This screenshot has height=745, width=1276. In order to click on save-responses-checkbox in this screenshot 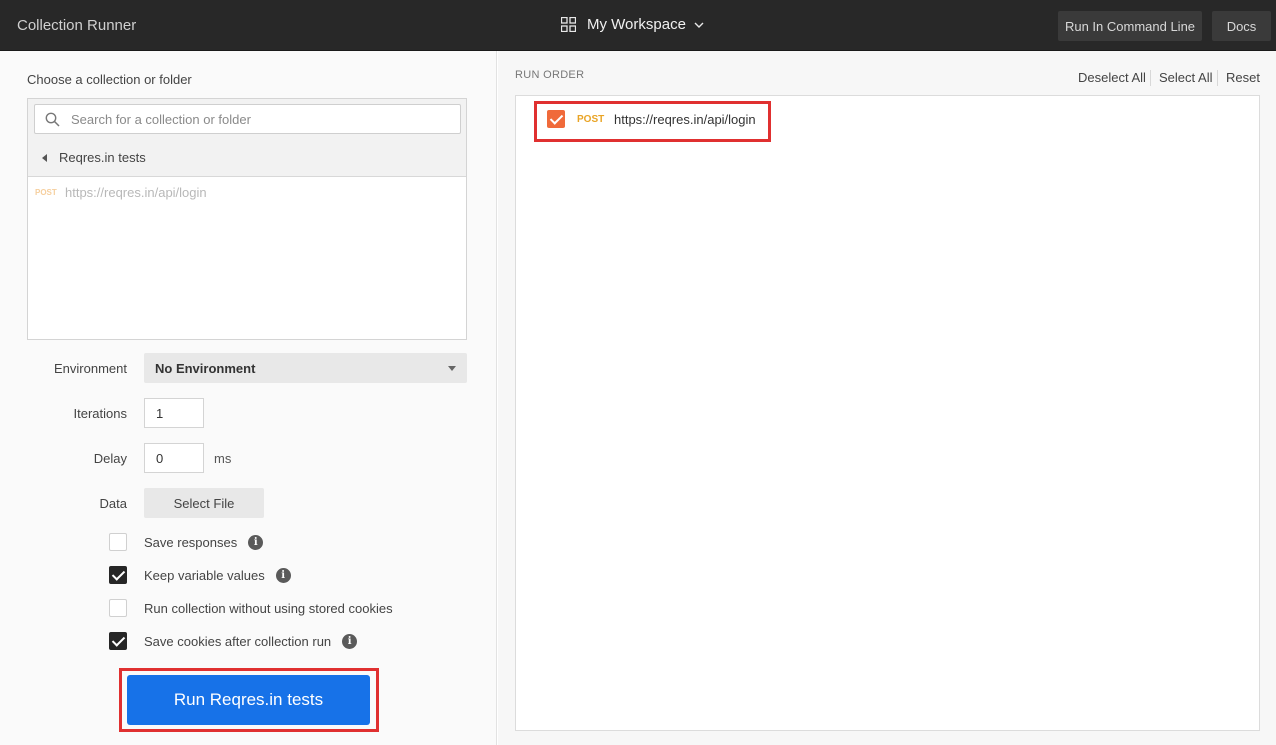, I will do `click(118, 542)`.